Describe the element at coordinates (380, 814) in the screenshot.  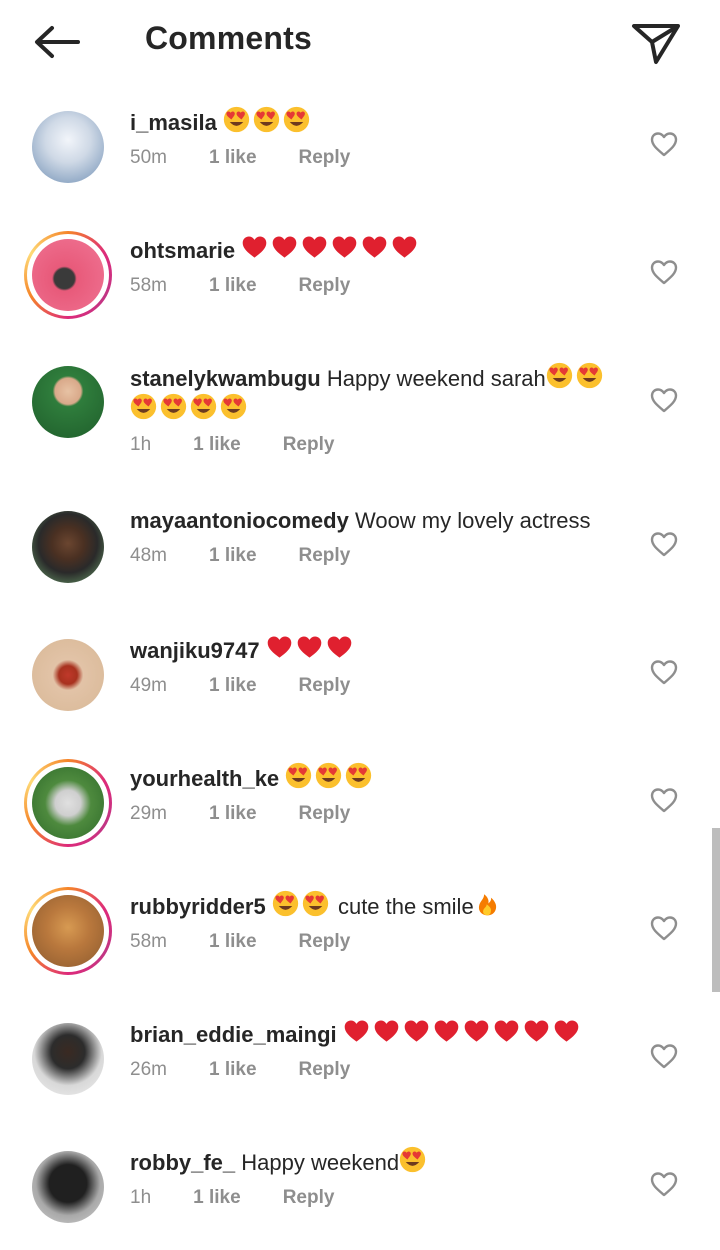
I see `comment-meta: 29m 1 like Reply` at that location.